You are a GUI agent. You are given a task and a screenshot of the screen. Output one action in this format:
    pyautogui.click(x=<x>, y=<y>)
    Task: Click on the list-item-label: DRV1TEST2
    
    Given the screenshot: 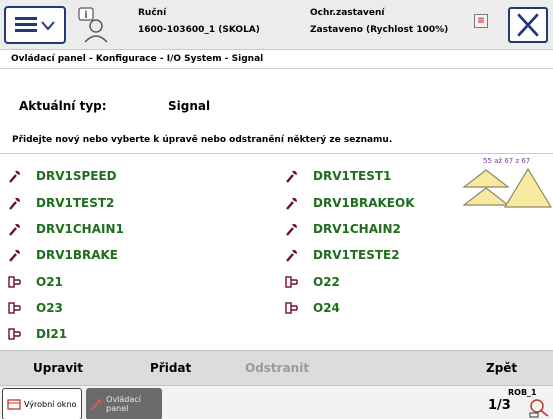 What is the action you would take?
    pyautogui.click(x=75, y=203)
    